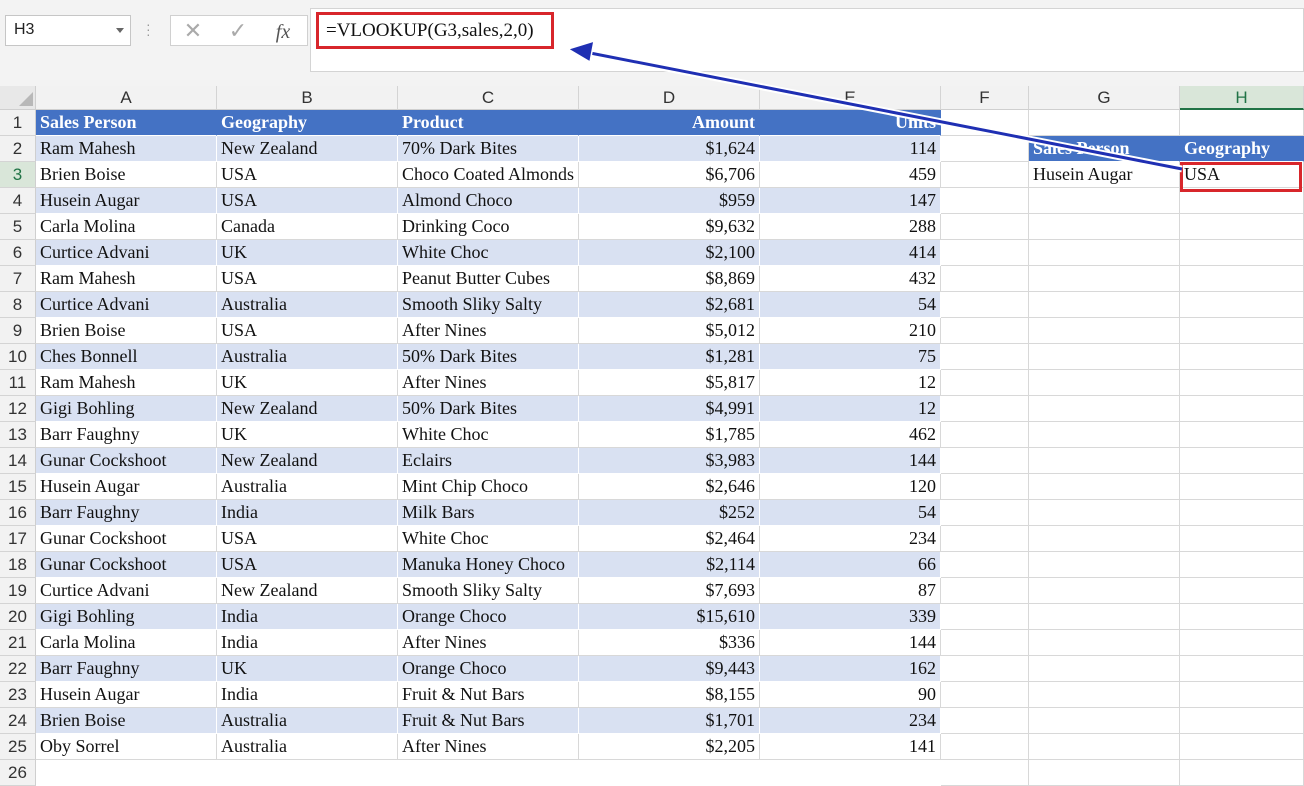 The image size is (1304, 786). I want to click on table-cell: $336, so click(669, 643).